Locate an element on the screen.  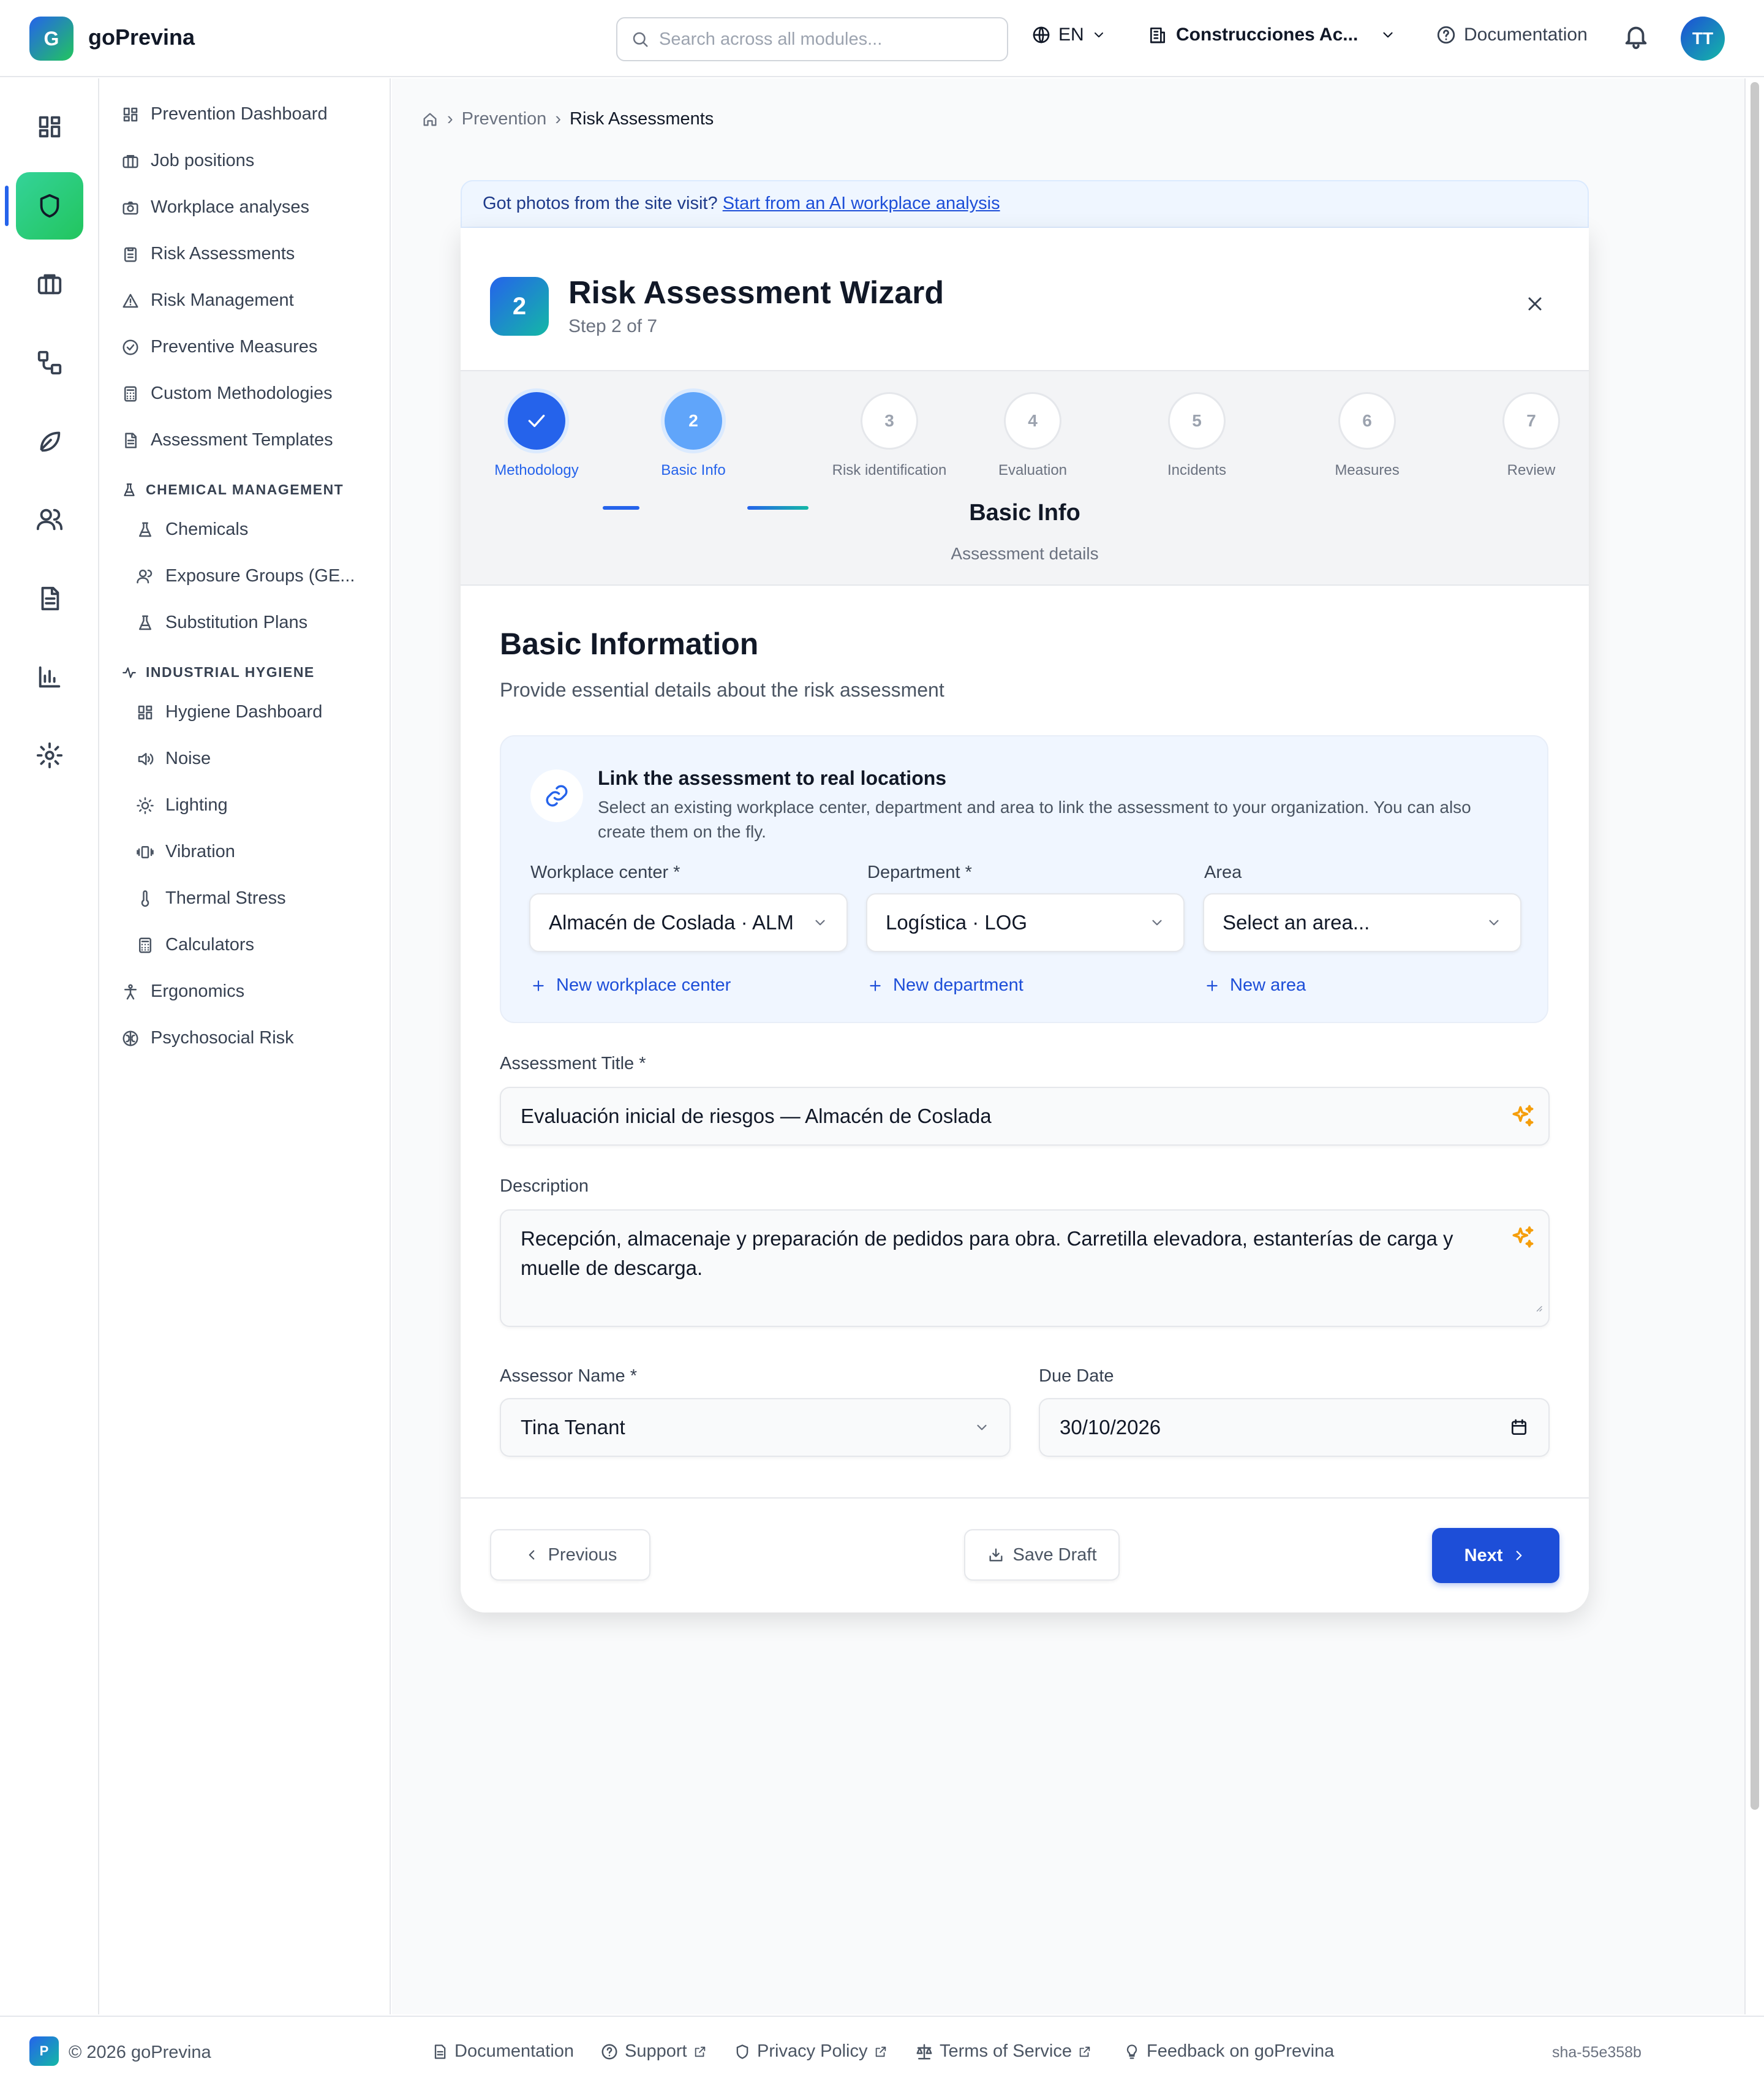
next-button: Next is located at coordinates (1496, 1555).